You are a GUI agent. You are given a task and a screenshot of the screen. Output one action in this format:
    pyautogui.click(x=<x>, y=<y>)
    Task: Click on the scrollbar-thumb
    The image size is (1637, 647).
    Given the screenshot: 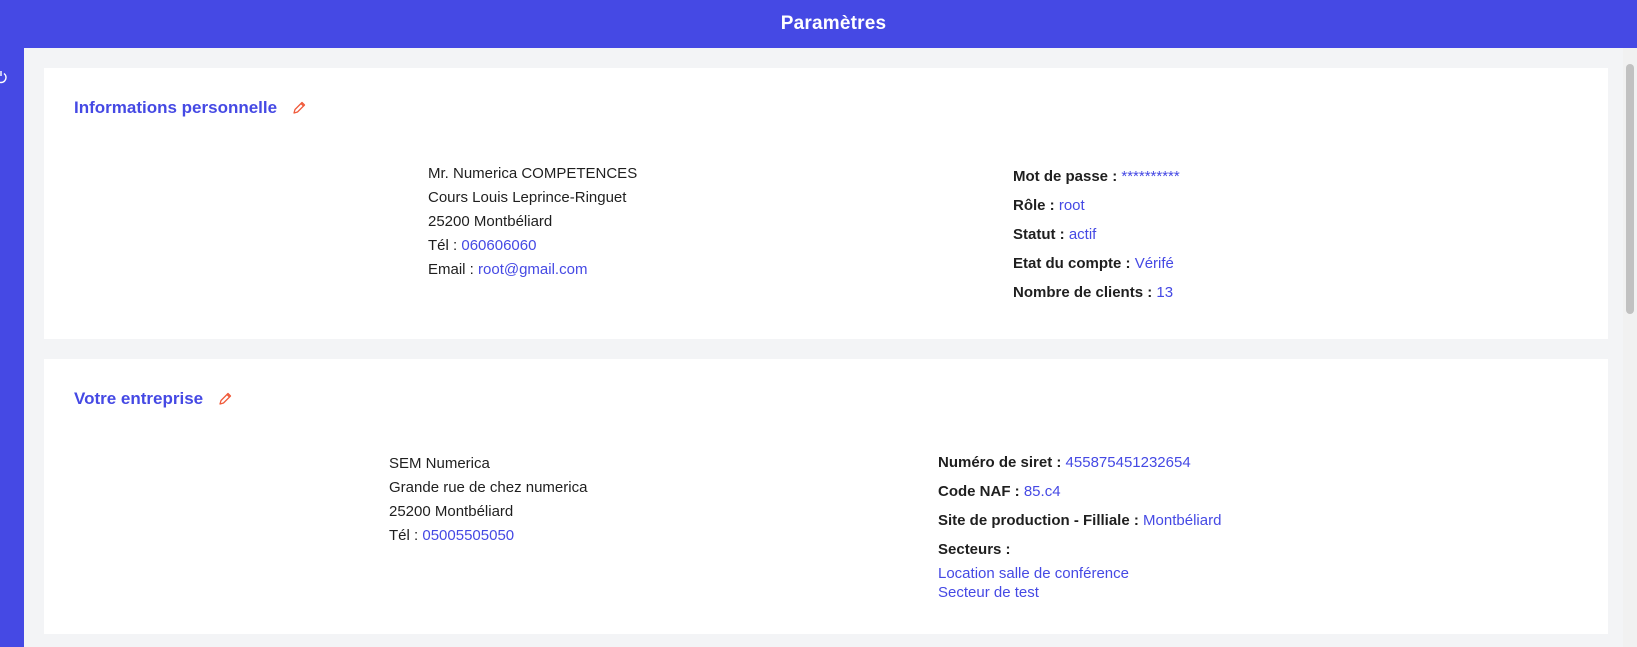 What is the action you would take?
    pyautogui.click(x=1630, y=189)
    